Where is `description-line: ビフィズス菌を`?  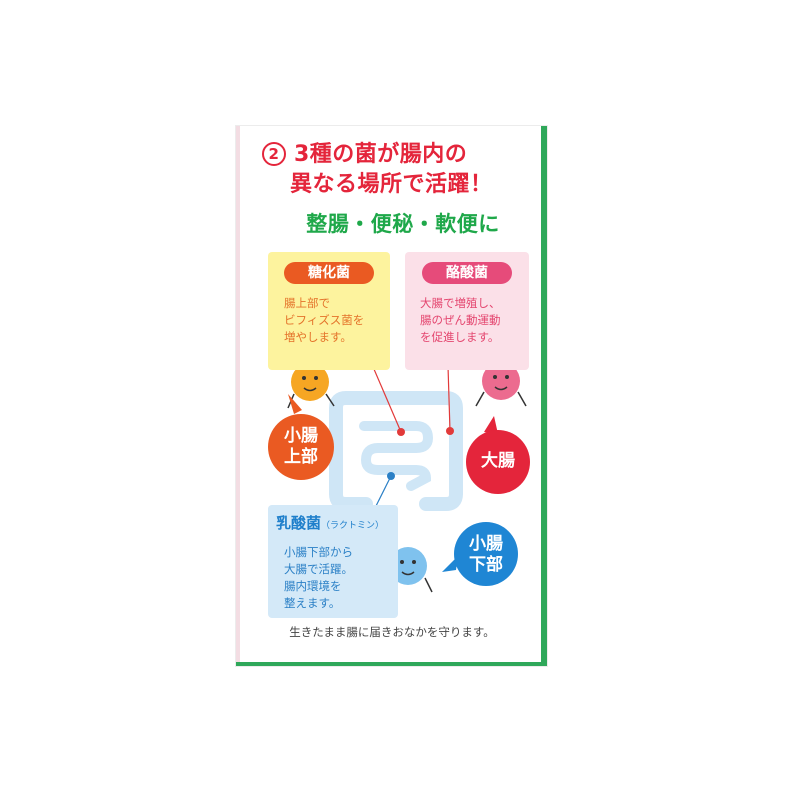
description-line: ビフィズス菌を is located at coordinates (324, 320).